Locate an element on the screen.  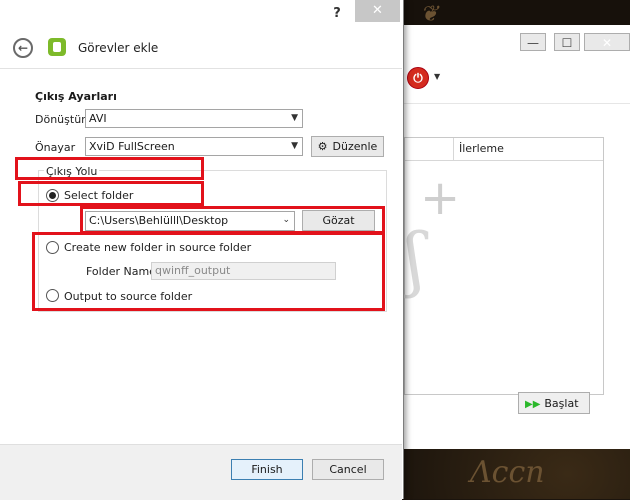
start-button: ▶▶ Başlat is located at coordinates (554, 403).